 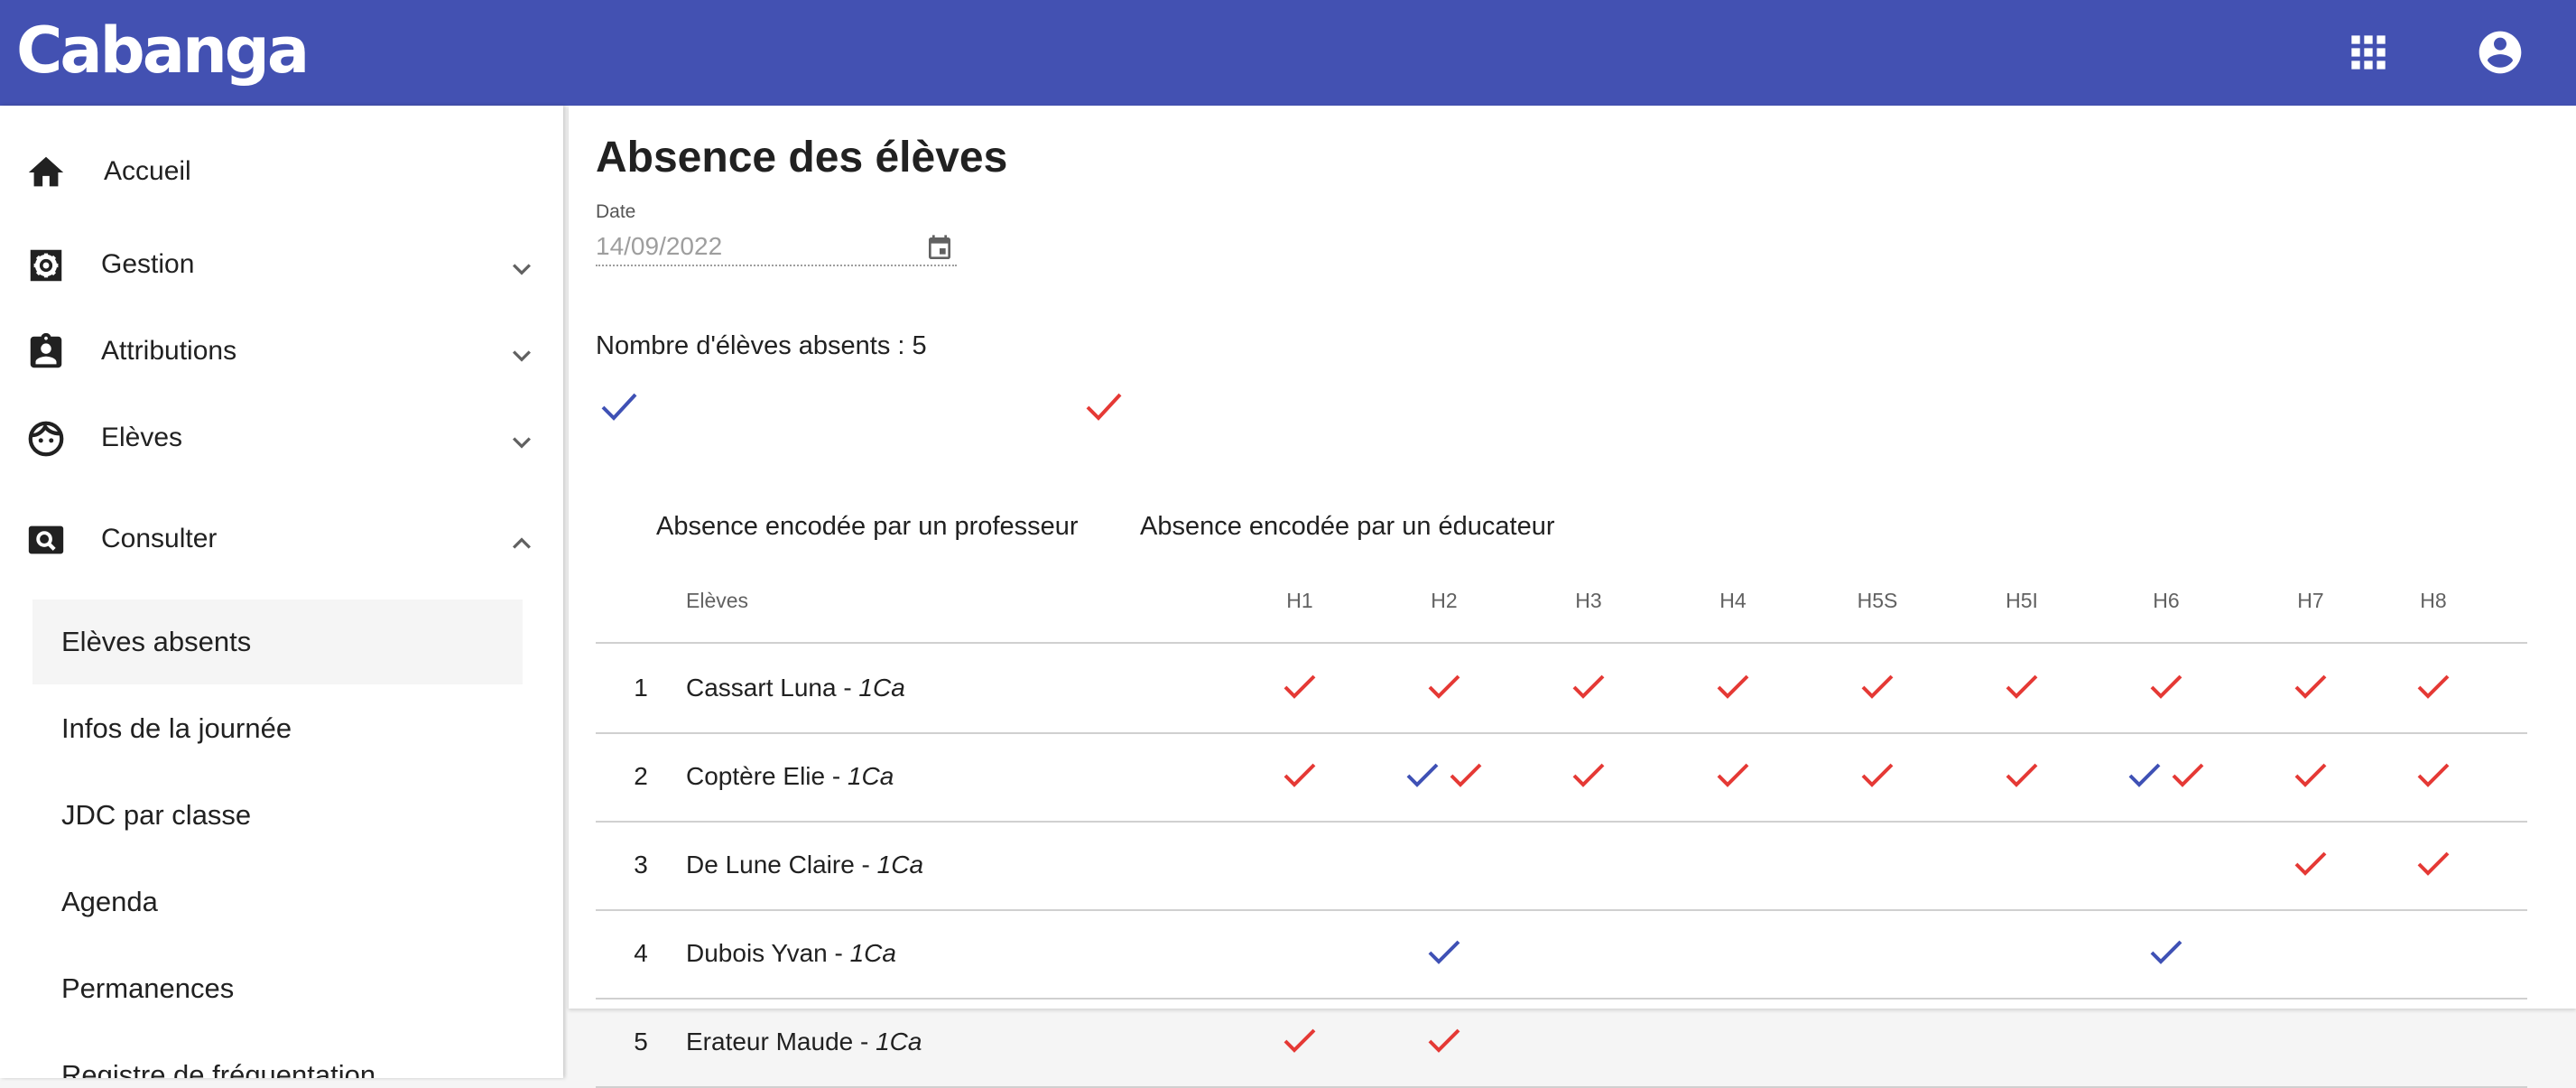 What do you see at coordinates (142, 437) in the screenshot?
I see `sidebar-item-label: Elèves` at bounding box center [142, 437].